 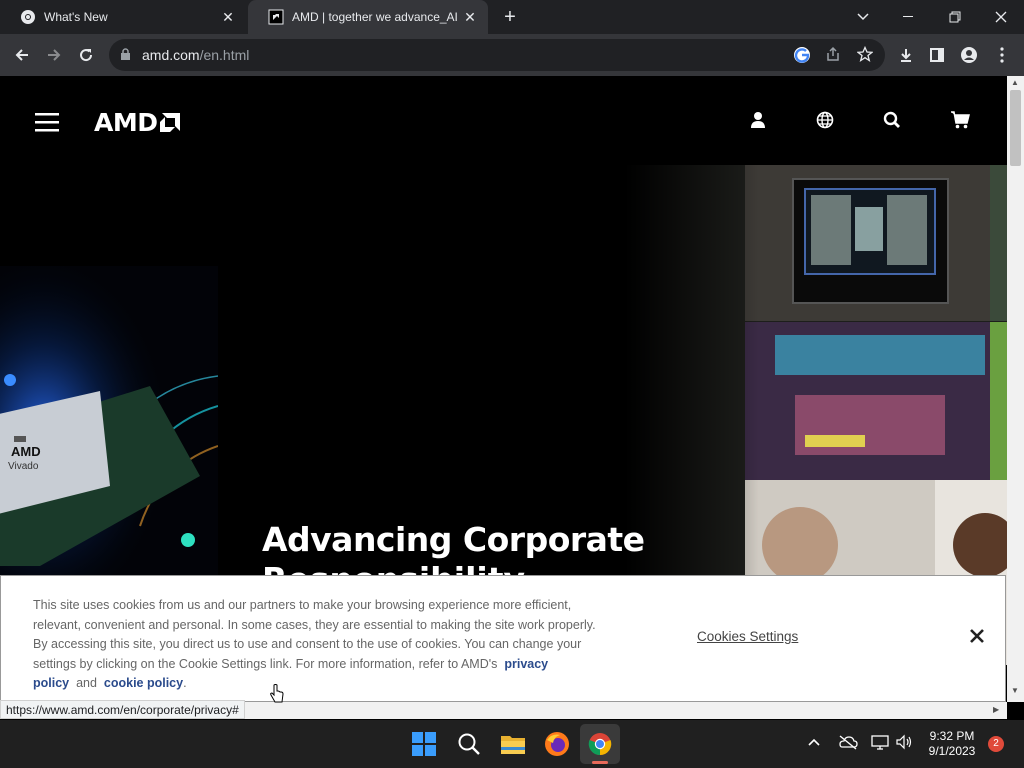 I want to click on download-icon, so click(x=906, y=55).